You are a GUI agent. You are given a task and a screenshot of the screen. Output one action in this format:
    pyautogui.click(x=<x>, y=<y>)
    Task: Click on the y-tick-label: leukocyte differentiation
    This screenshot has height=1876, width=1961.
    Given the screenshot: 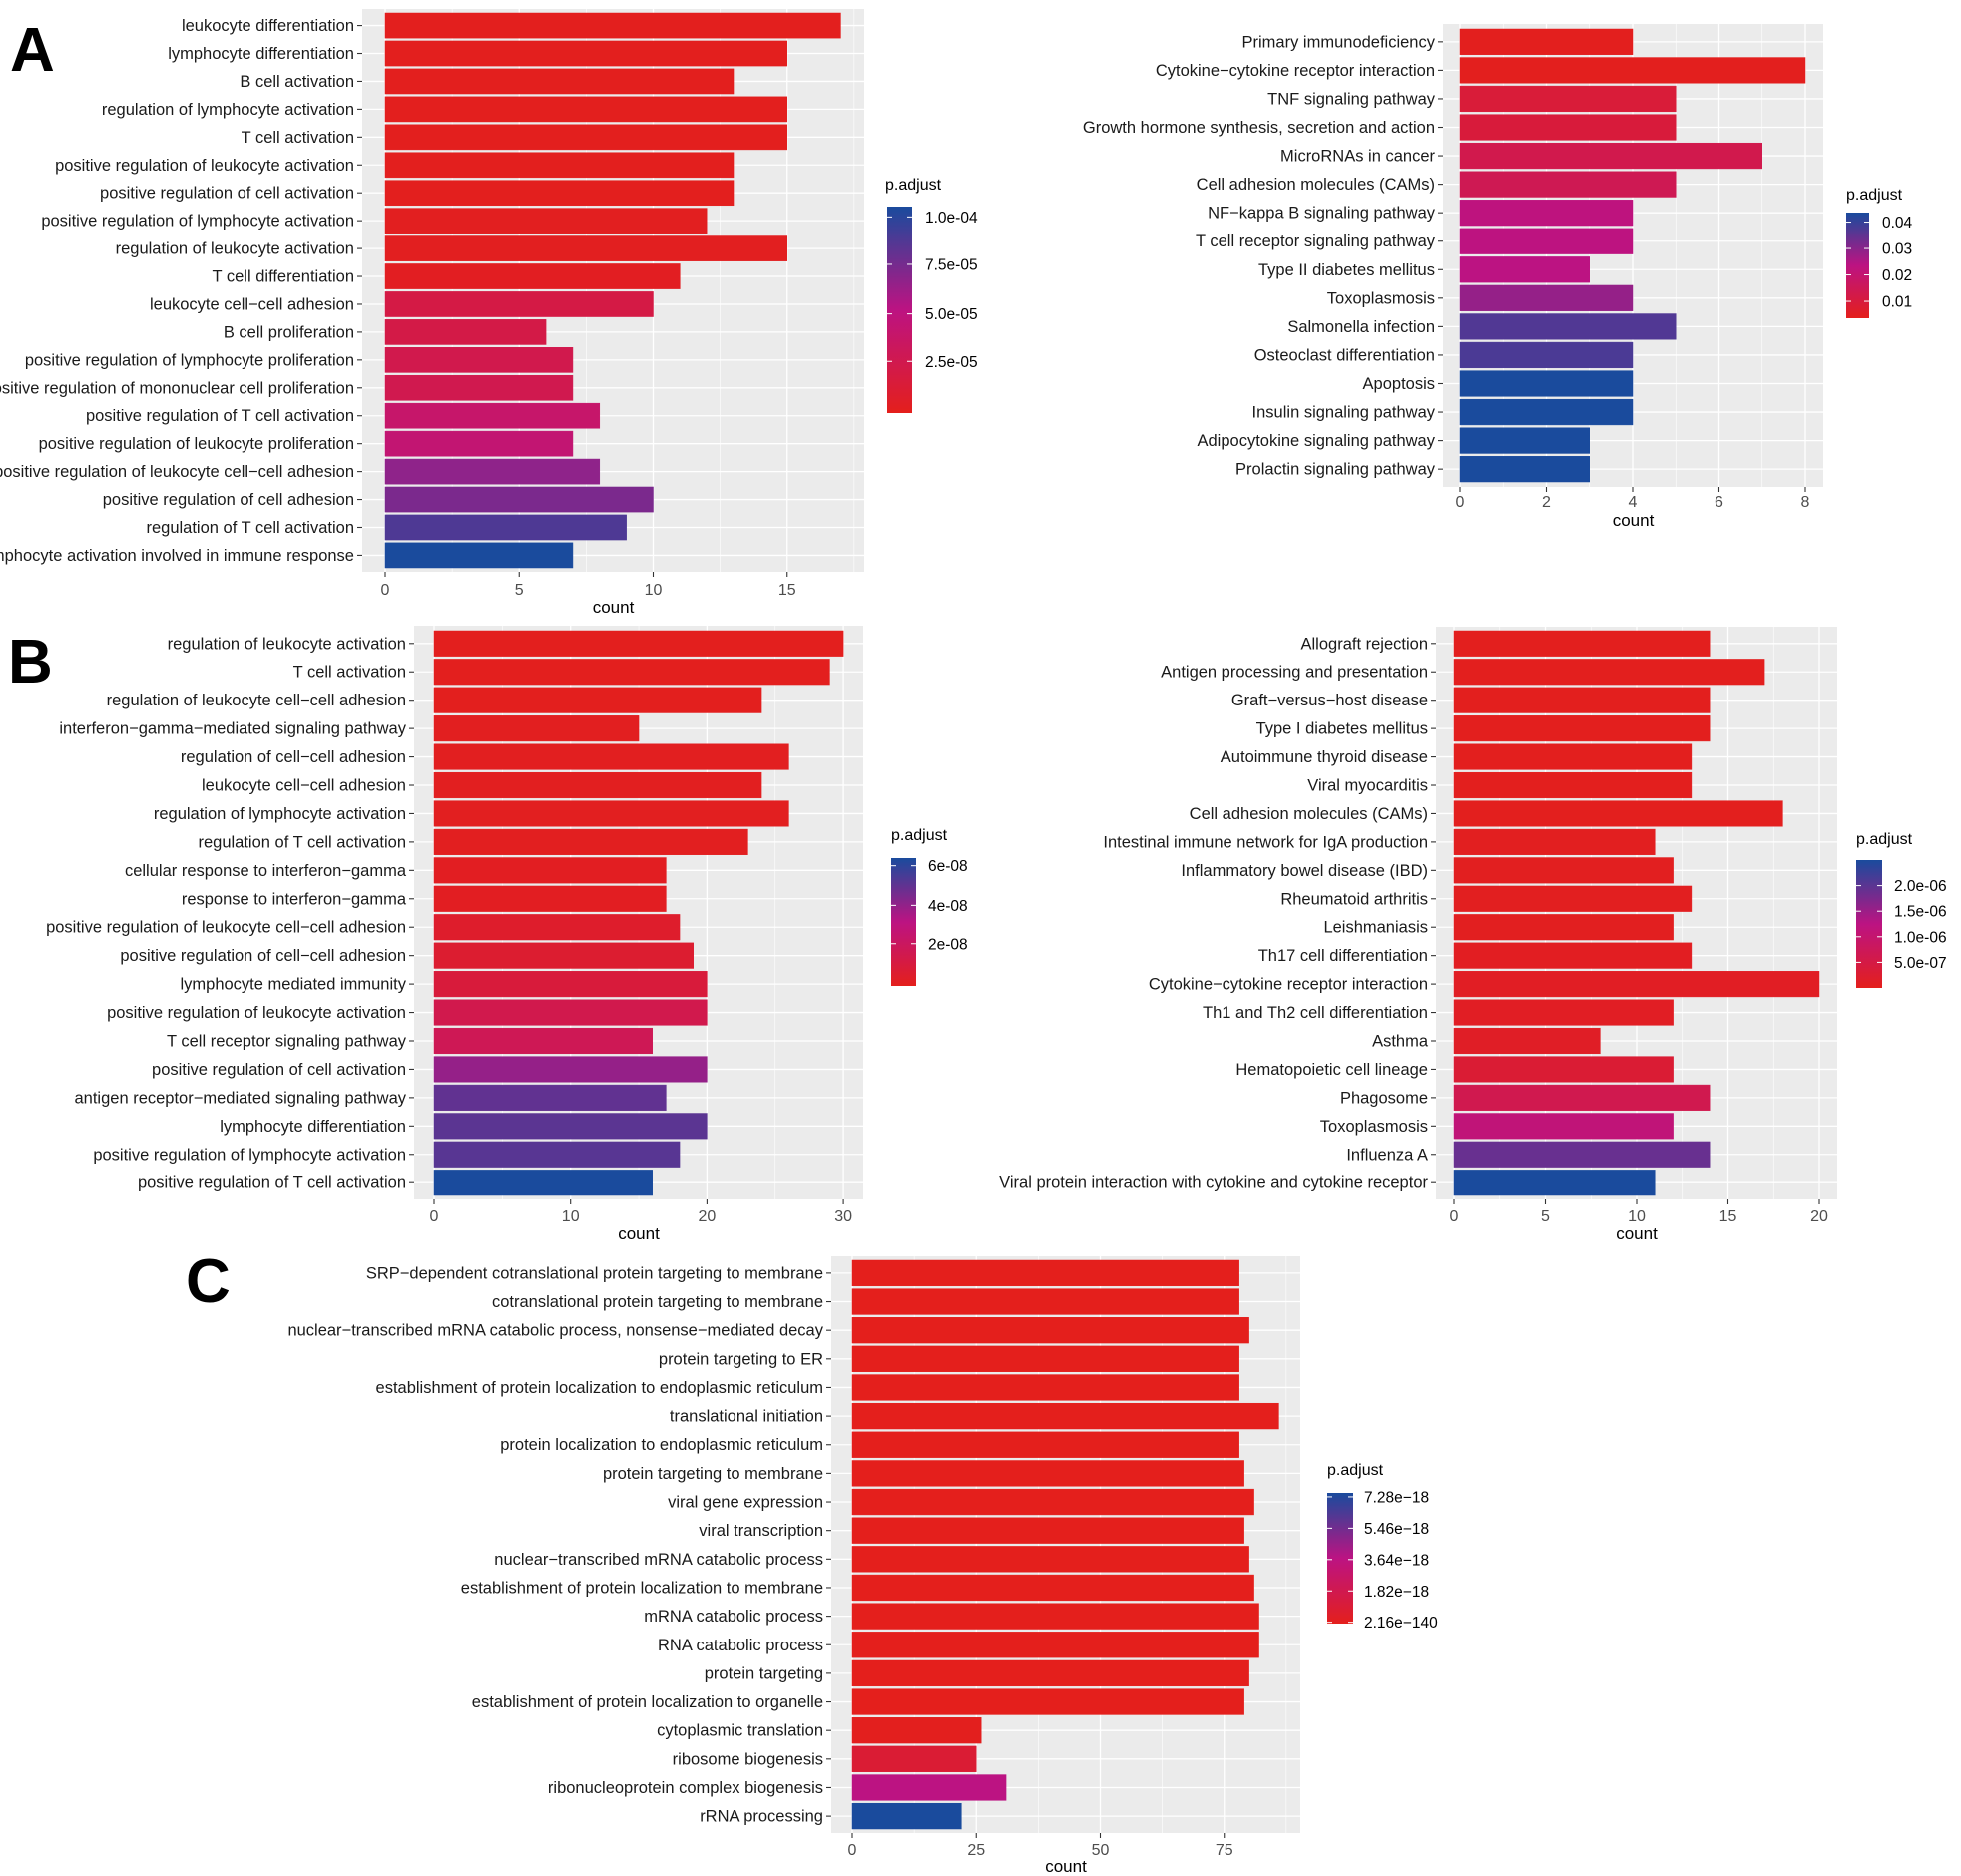 What is the action you would take?
    pyautogui.click(x=268, y=26)
    